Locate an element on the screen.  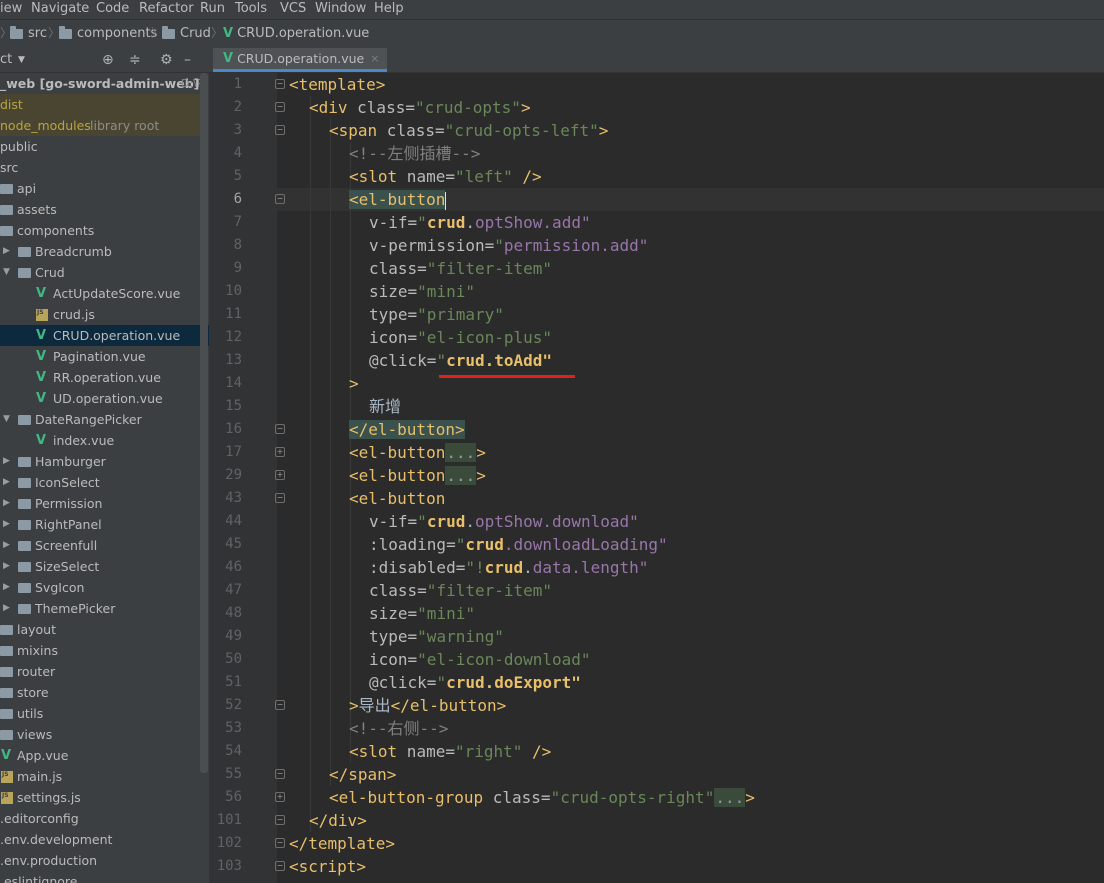
breadcrumb-src: src is located at coordinates (28, 33).